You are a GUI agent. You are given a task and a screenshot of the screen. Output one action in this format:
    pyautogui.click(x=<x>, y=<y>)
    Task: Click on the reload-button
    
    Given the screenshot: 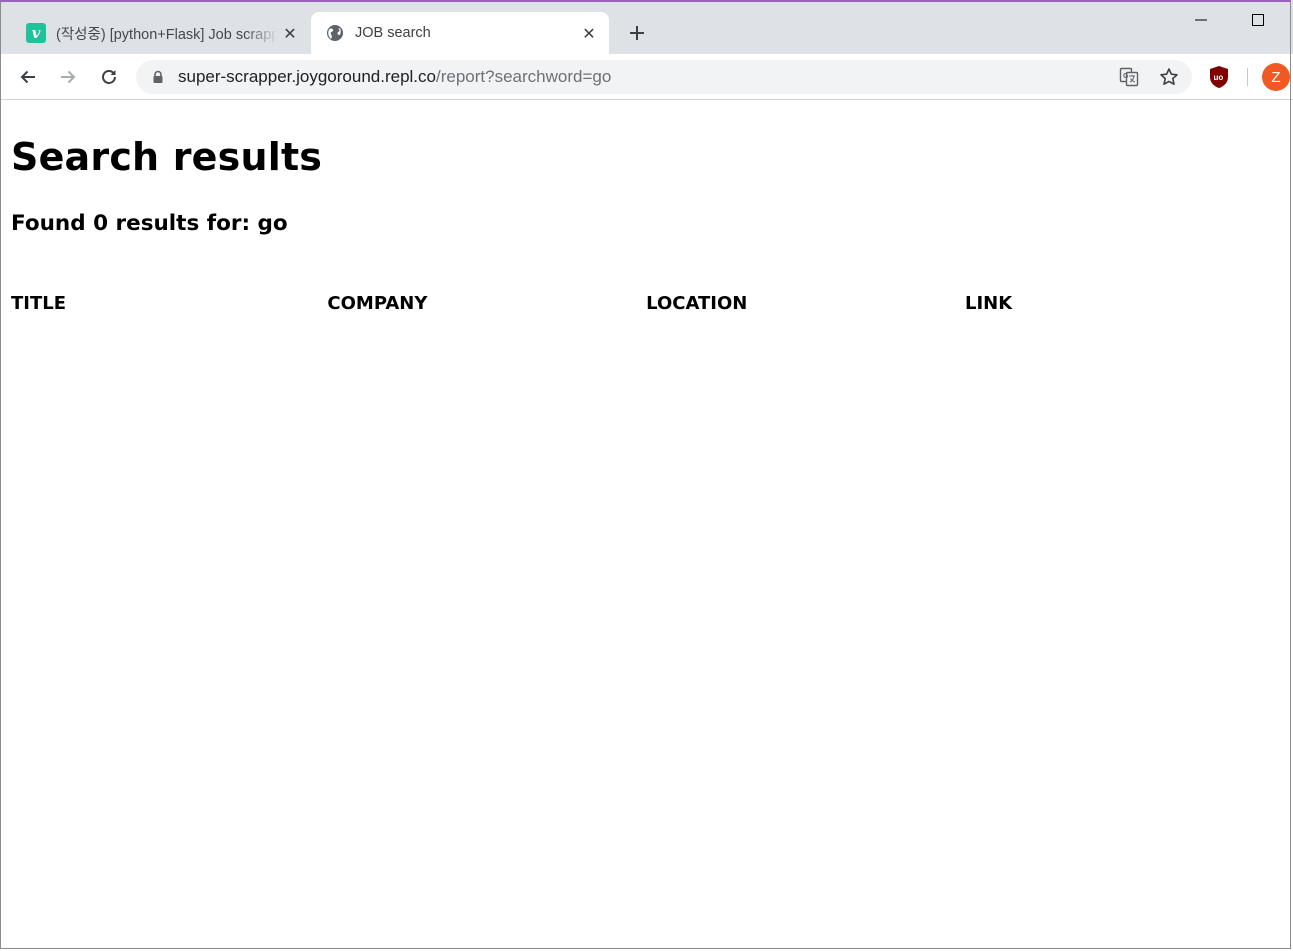 What is the action you would take?
    pyautogui.click(x=109, y=77)
    